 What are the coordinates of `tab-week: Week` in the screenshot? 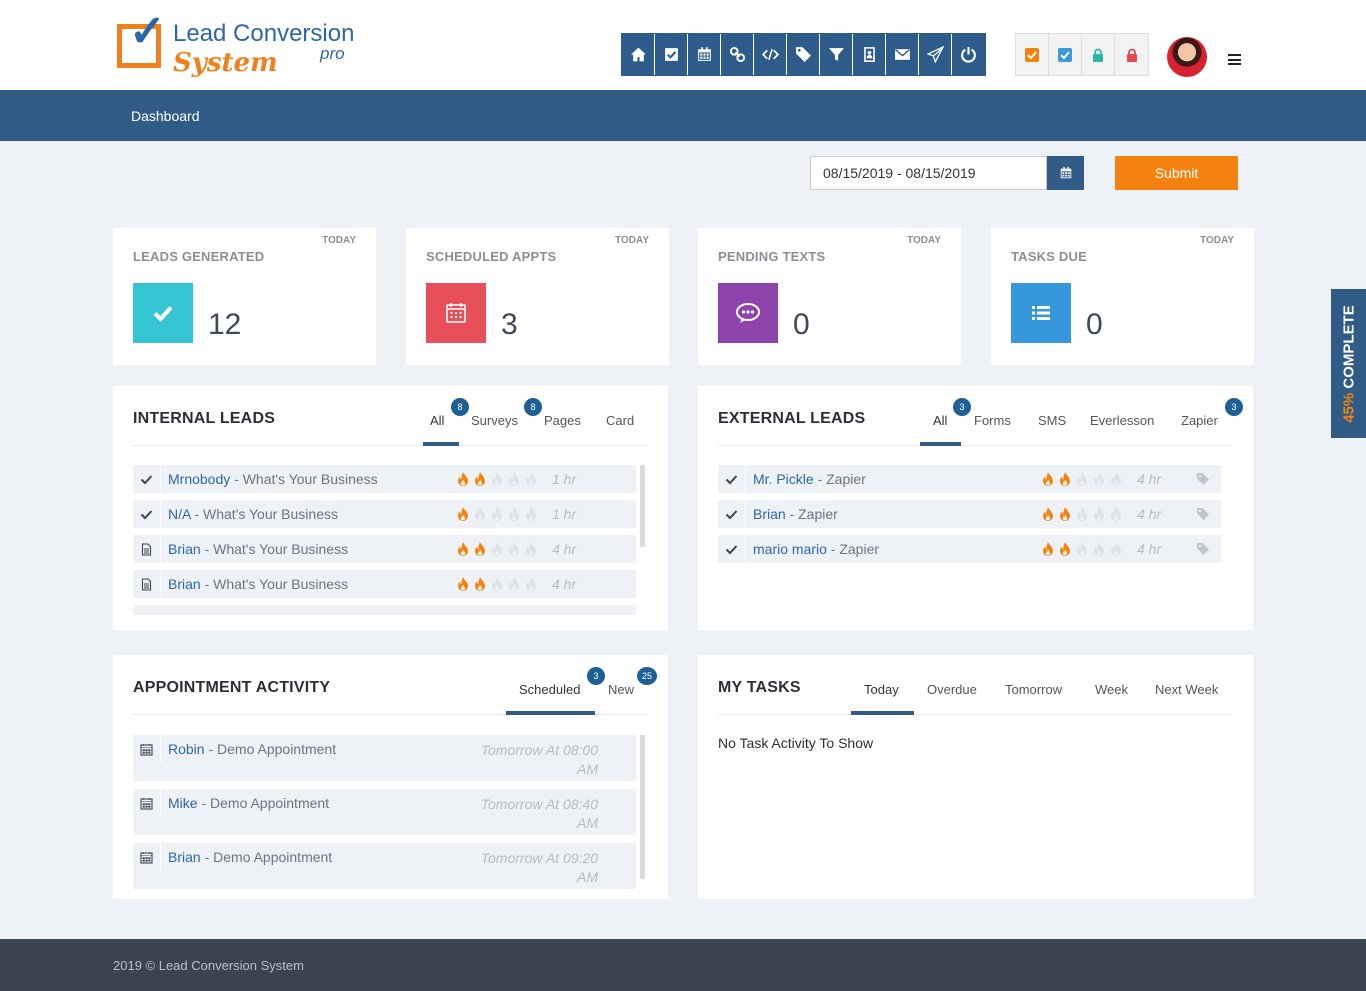 It's located at (1111, 689).